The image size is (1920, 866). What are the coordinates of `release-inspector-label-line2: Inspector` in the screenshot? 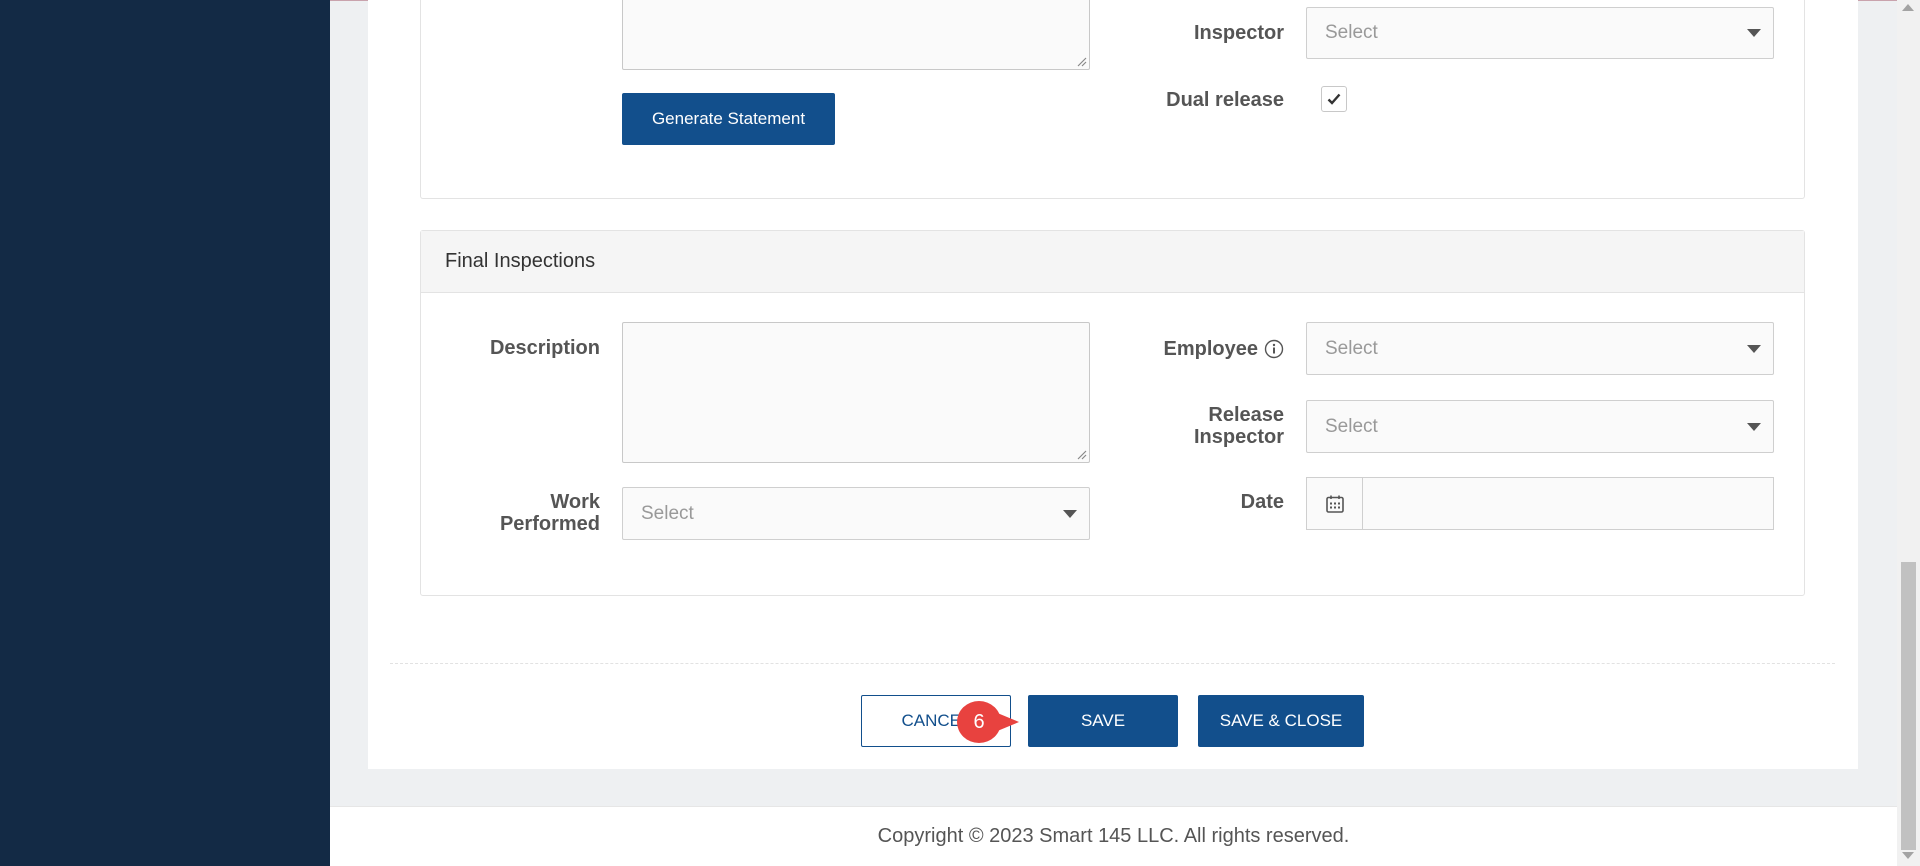 It's located at (1238, 437).